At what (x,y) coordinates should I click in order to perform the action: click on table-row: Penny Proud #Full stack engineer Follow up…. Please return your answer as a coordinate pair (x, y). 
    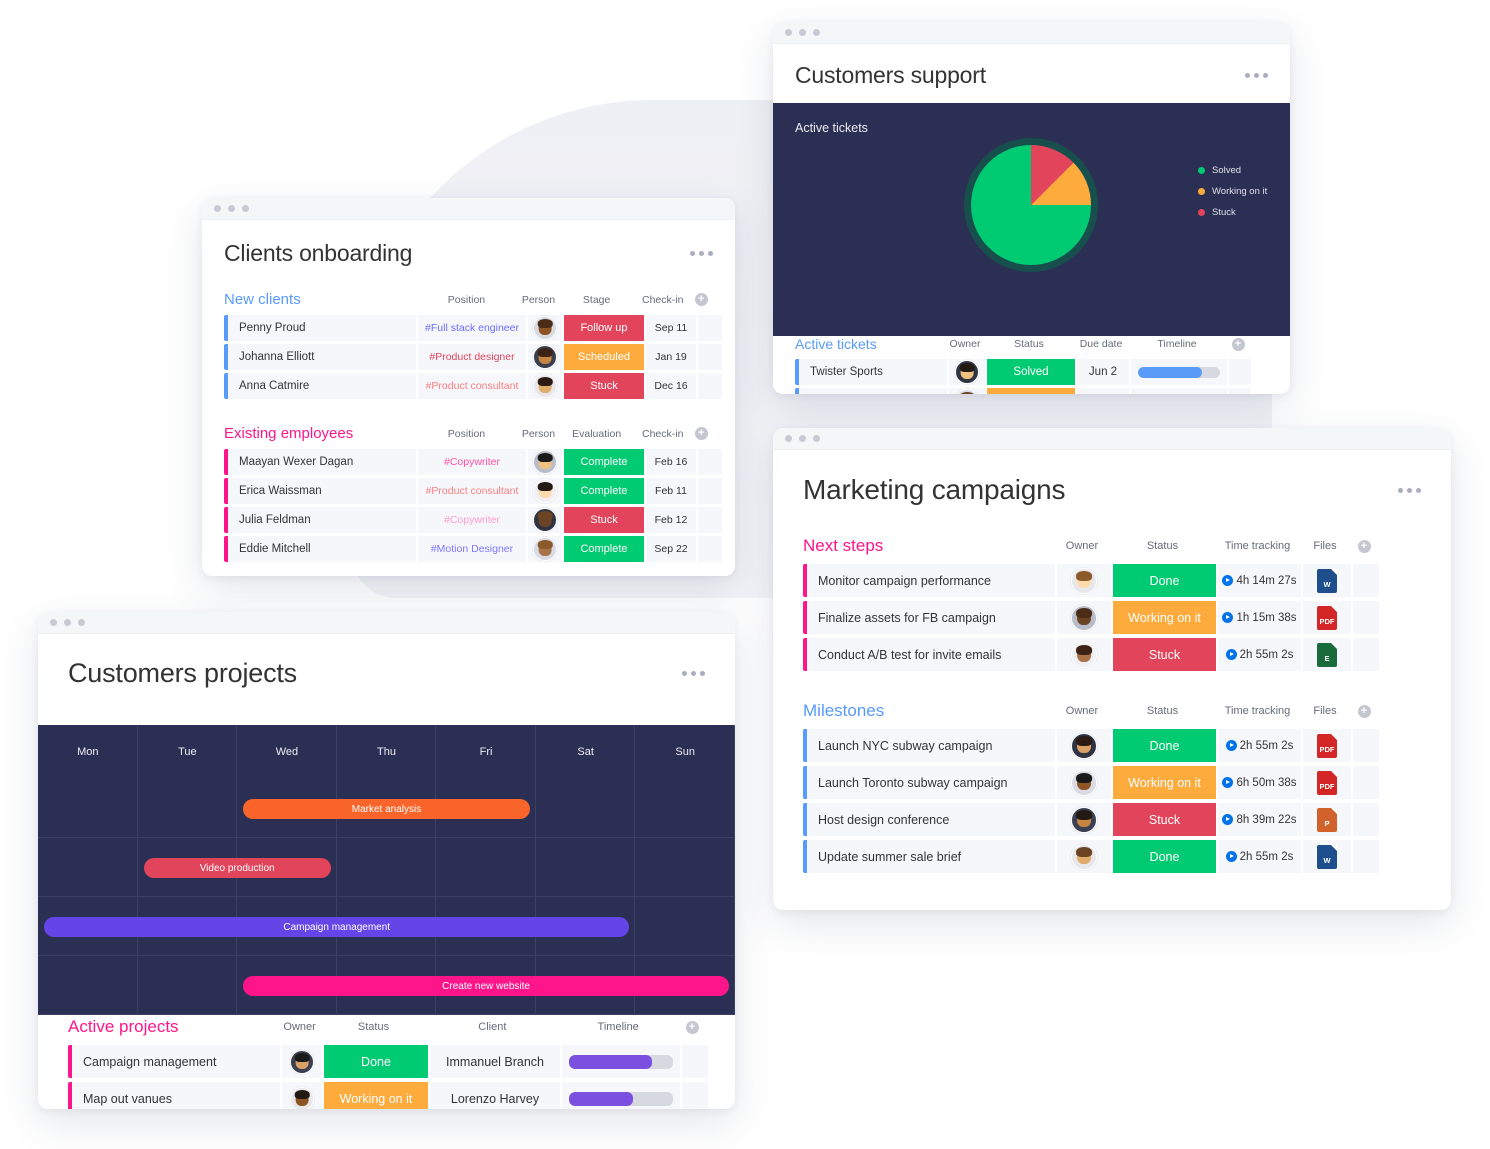
    Looking at the image, I should click on (473, 328).